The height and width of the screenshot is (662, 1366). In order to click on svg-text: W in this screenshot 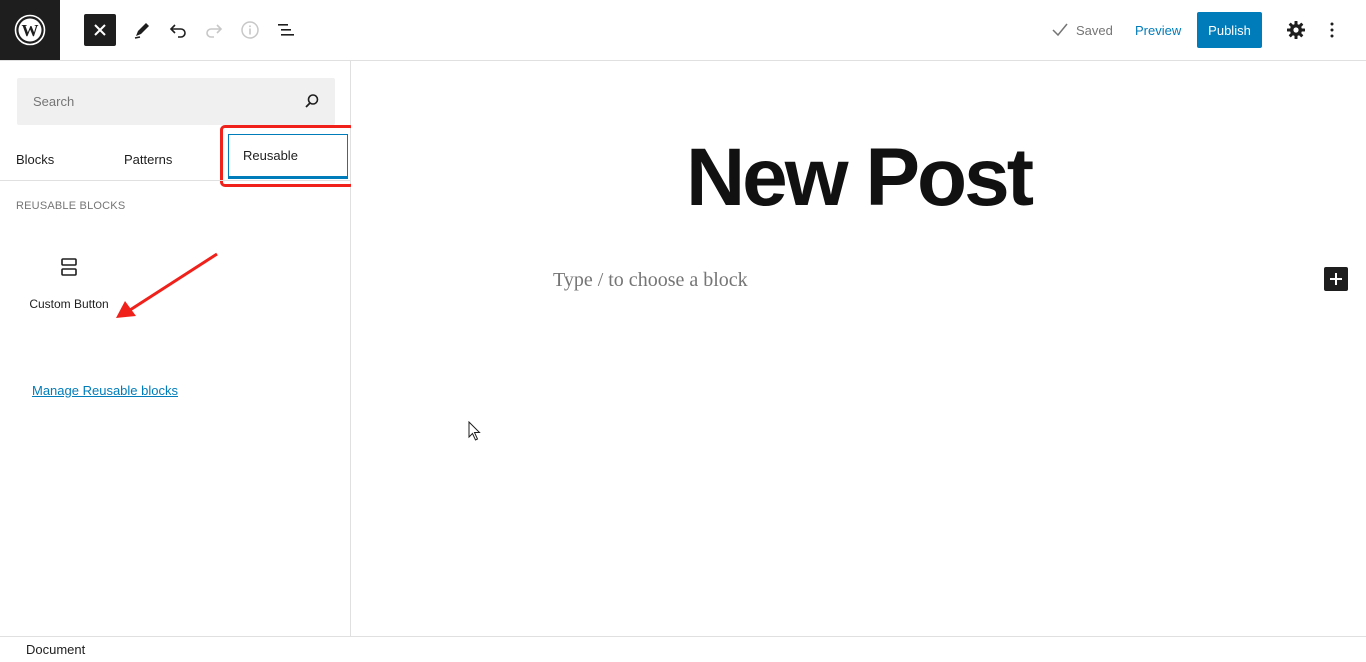, I will do `click(30, 30)`.